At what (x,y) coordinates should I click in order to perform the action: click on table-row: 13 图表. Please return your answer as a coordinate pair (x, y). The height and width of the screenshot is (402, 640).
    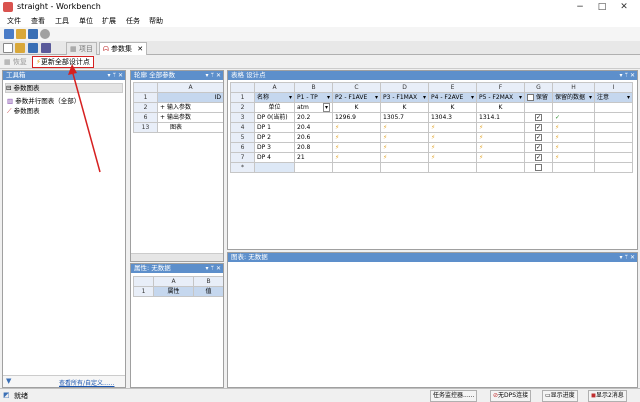
    Looking at the image, I should click on (178, 127).